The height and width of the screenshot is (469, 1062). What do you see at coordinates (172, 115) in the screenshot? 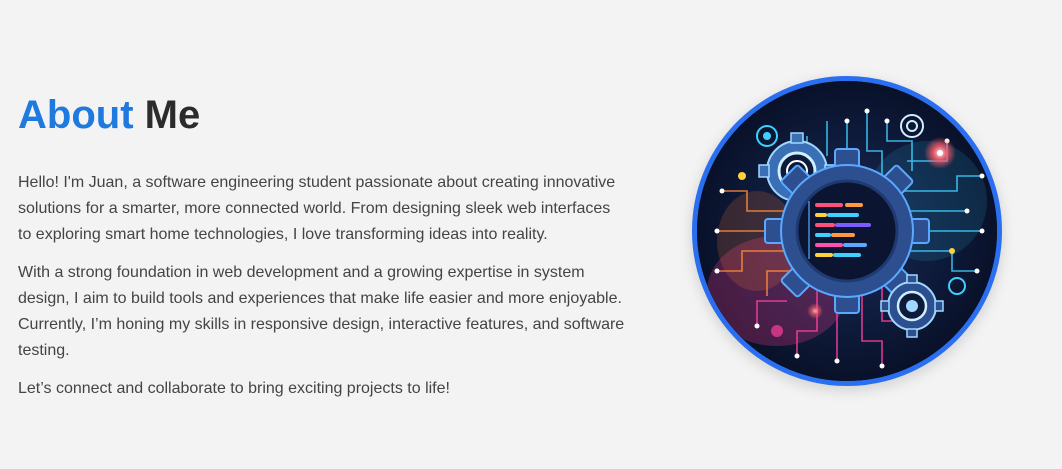
I see `about-title-rest: Me` at bounding box center [172, 115].